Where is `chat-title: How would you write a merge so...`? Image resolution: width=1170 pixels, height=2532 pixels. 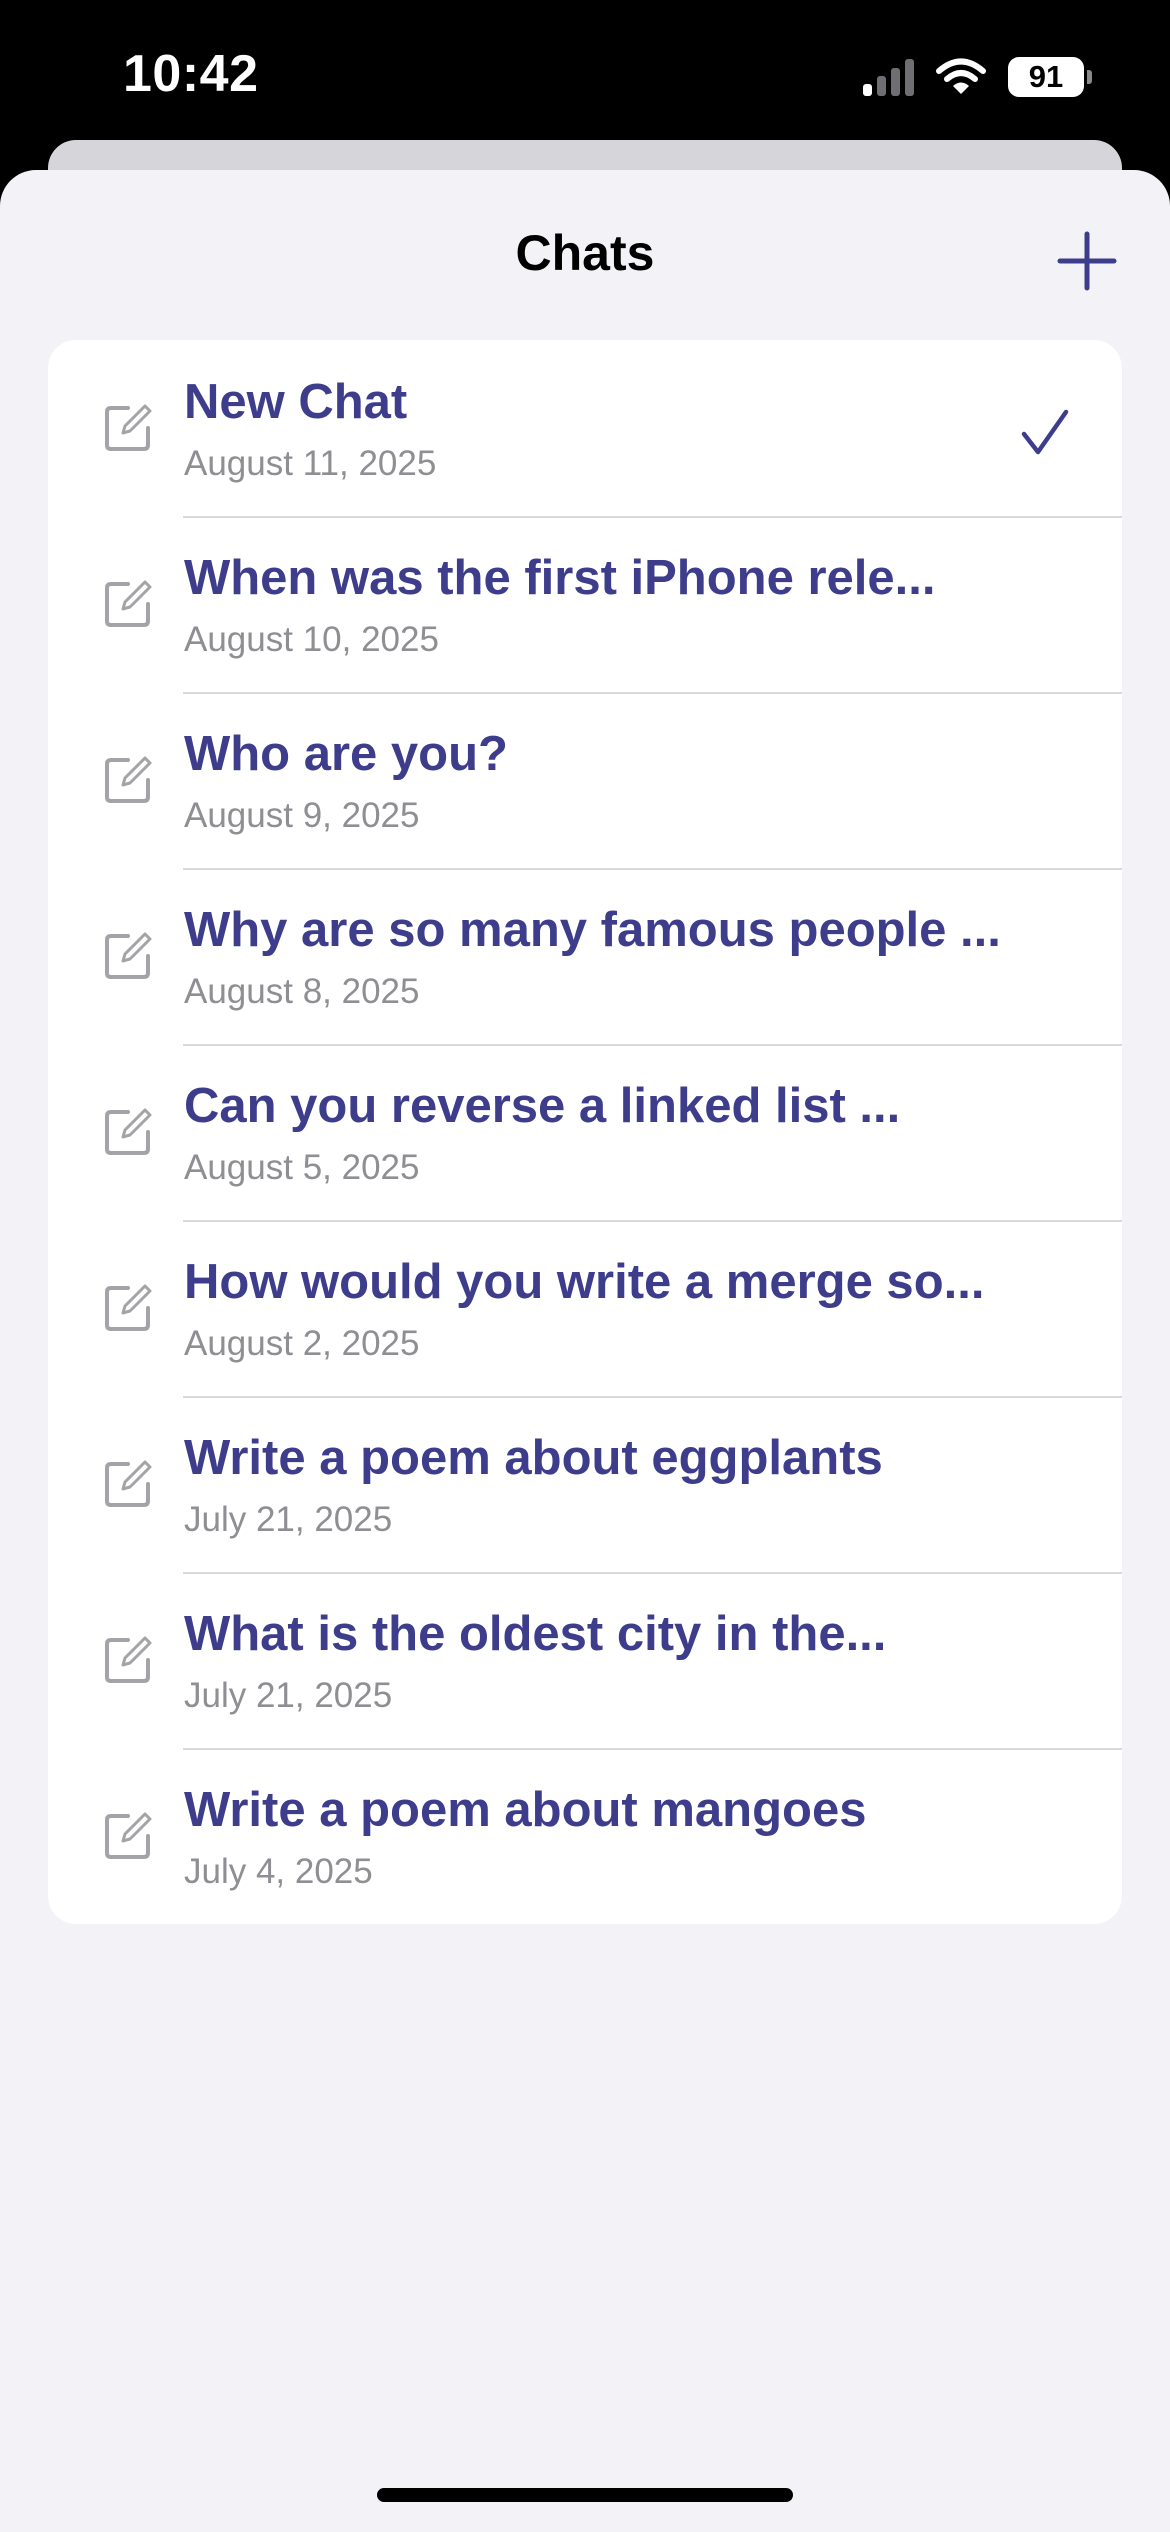
chat-title: How would you write a merge so... is located at coordinates (584, 1282).